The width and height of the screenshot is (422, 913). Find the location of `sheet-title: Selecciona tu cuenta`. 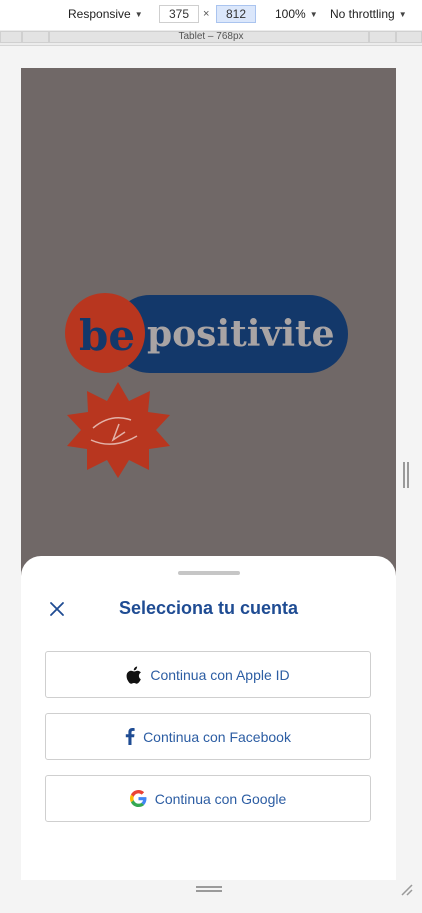

sheet-title: Selecciona tu cuenta is located at coordinates (208, 608).